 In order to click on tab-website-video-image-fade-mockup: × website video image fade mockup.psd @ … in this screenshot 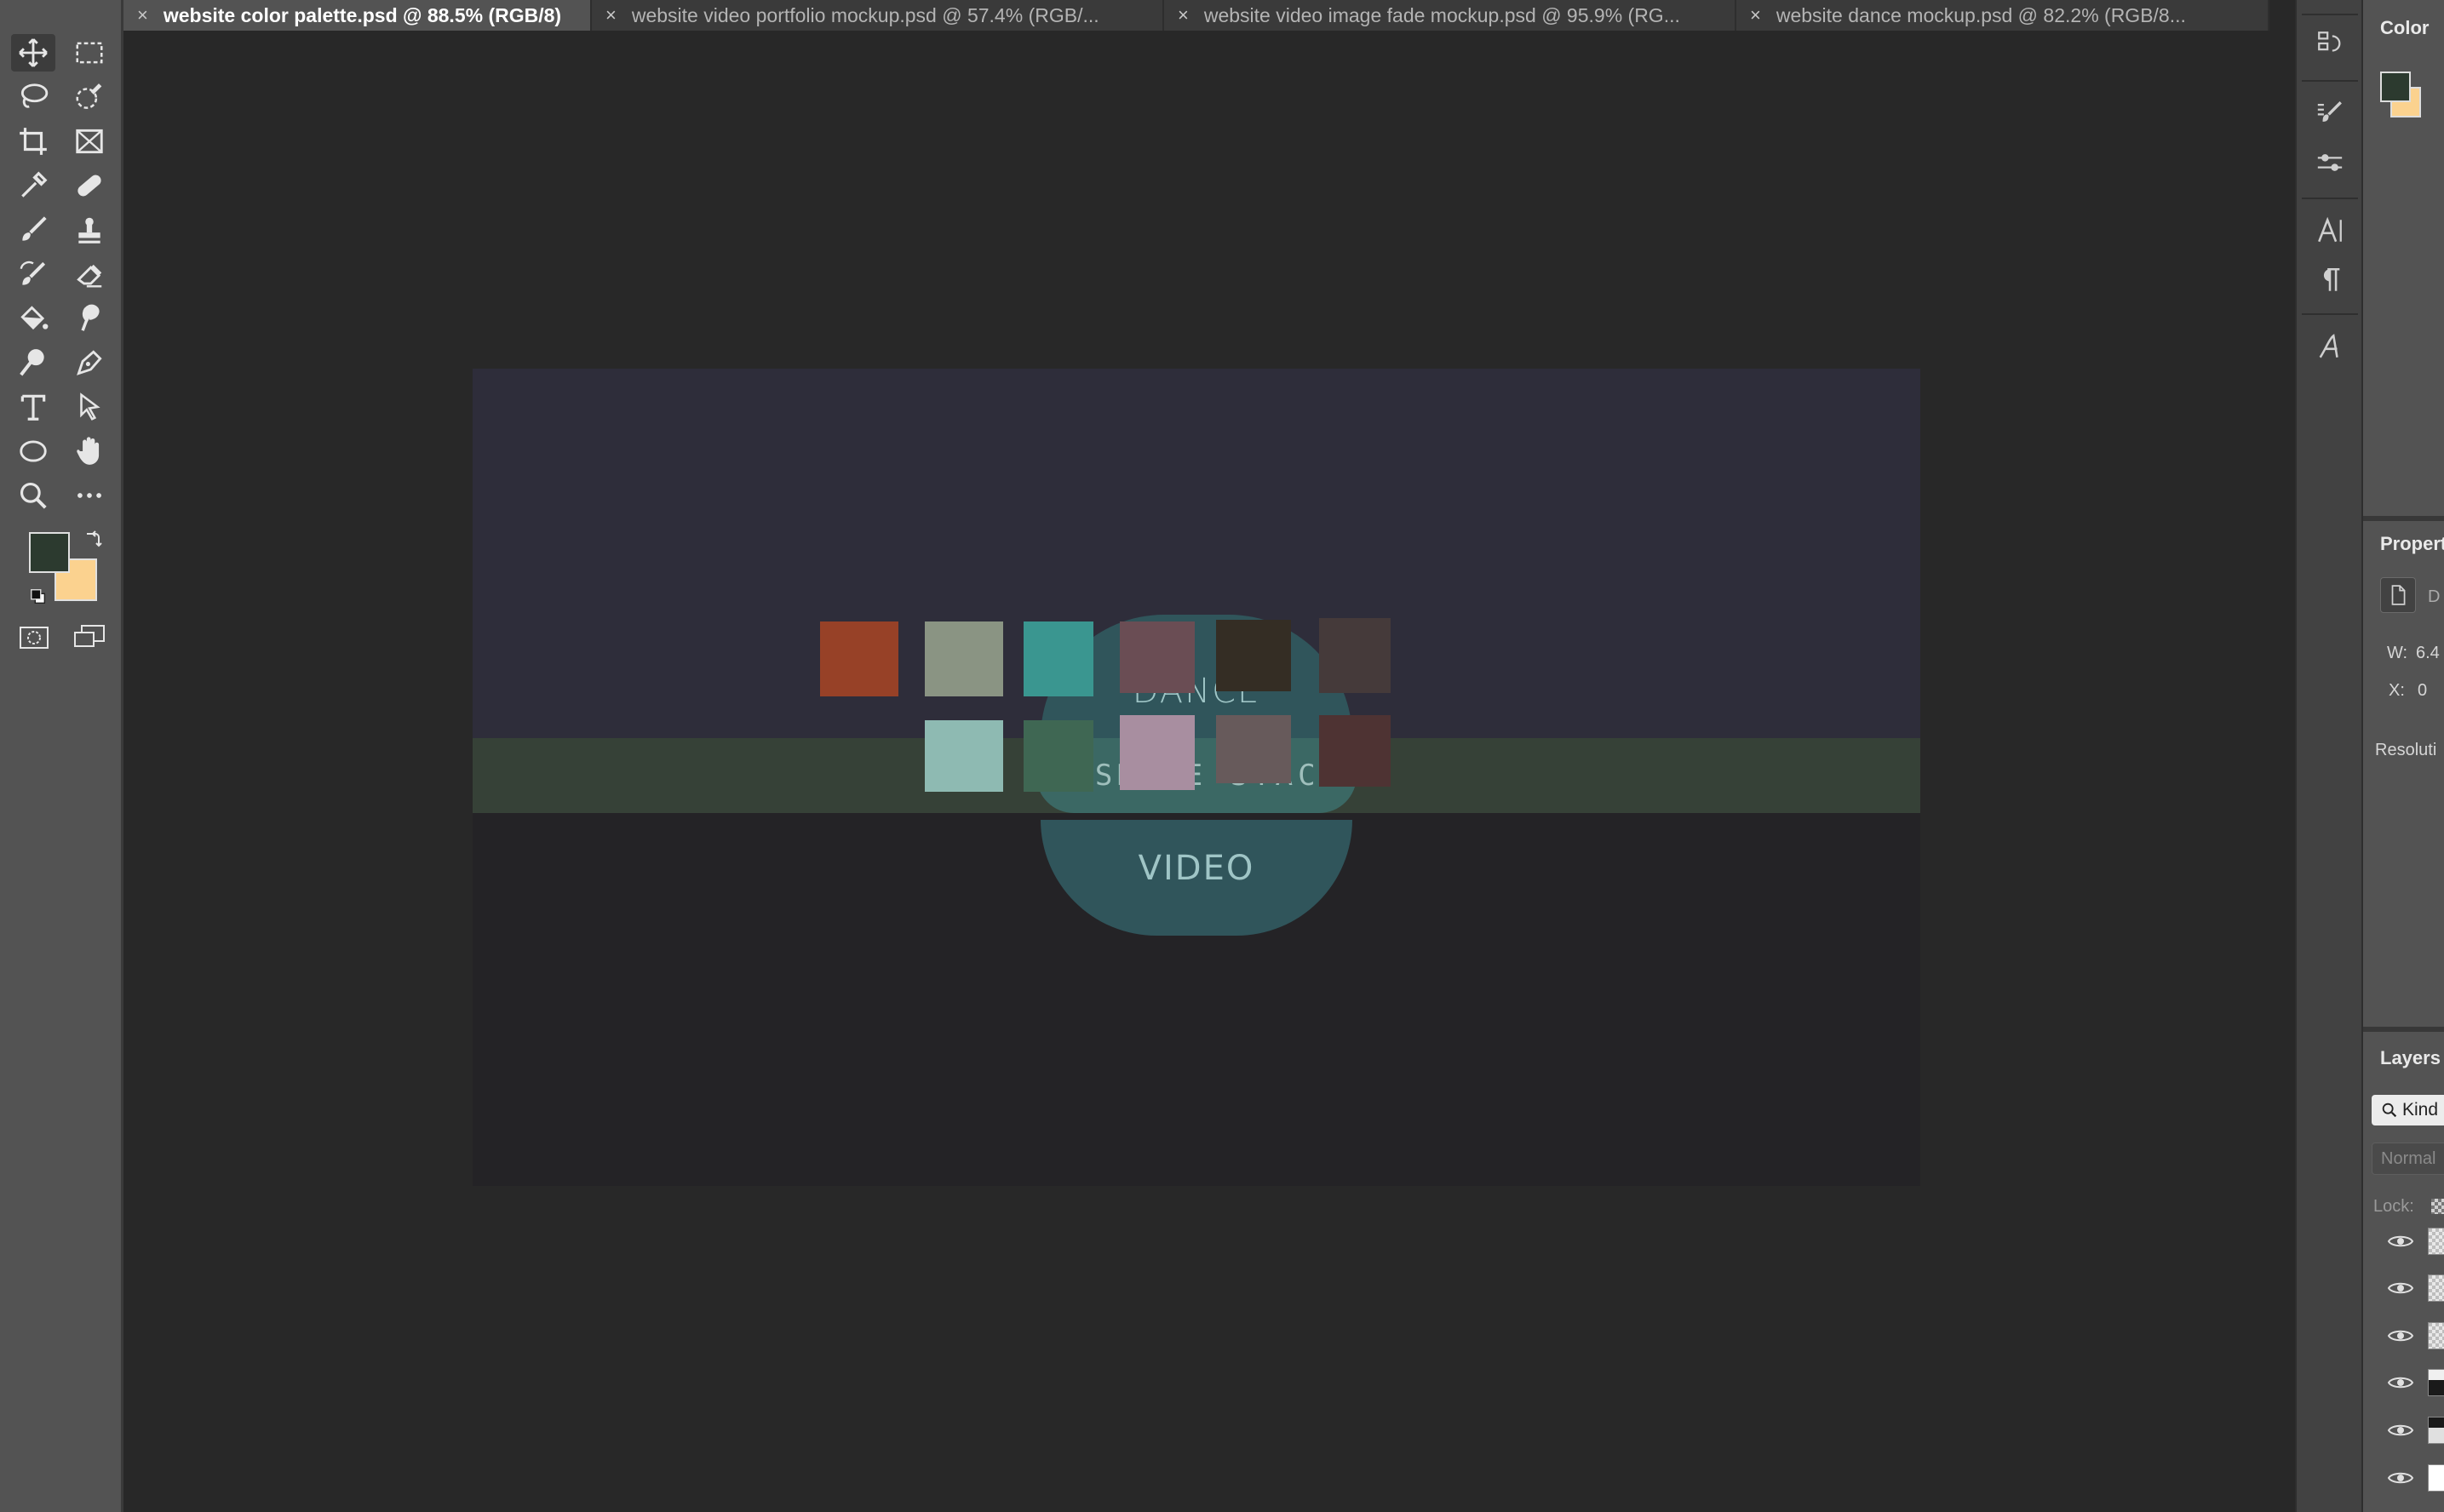, I will do `click(1450, 15)`.